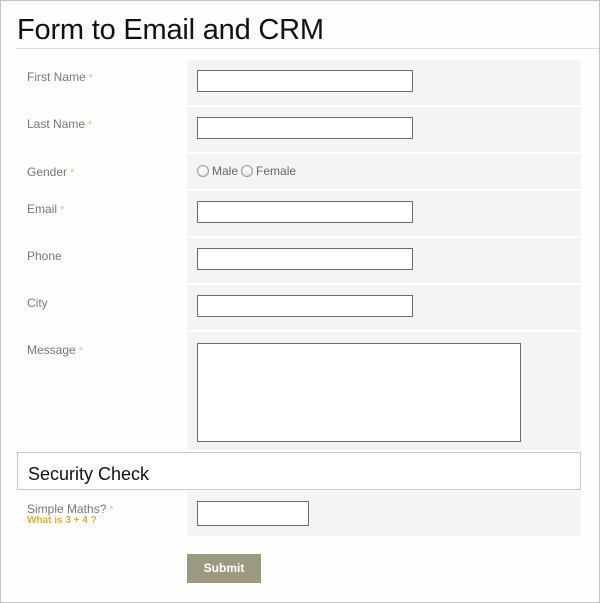  I want to click on gender-row: Gender * Male Female, so click(300, 171).